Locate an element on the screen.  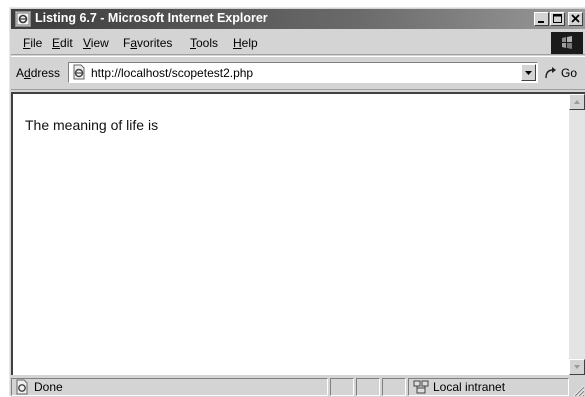
maximize-icon is located at coordinates (557, 19).